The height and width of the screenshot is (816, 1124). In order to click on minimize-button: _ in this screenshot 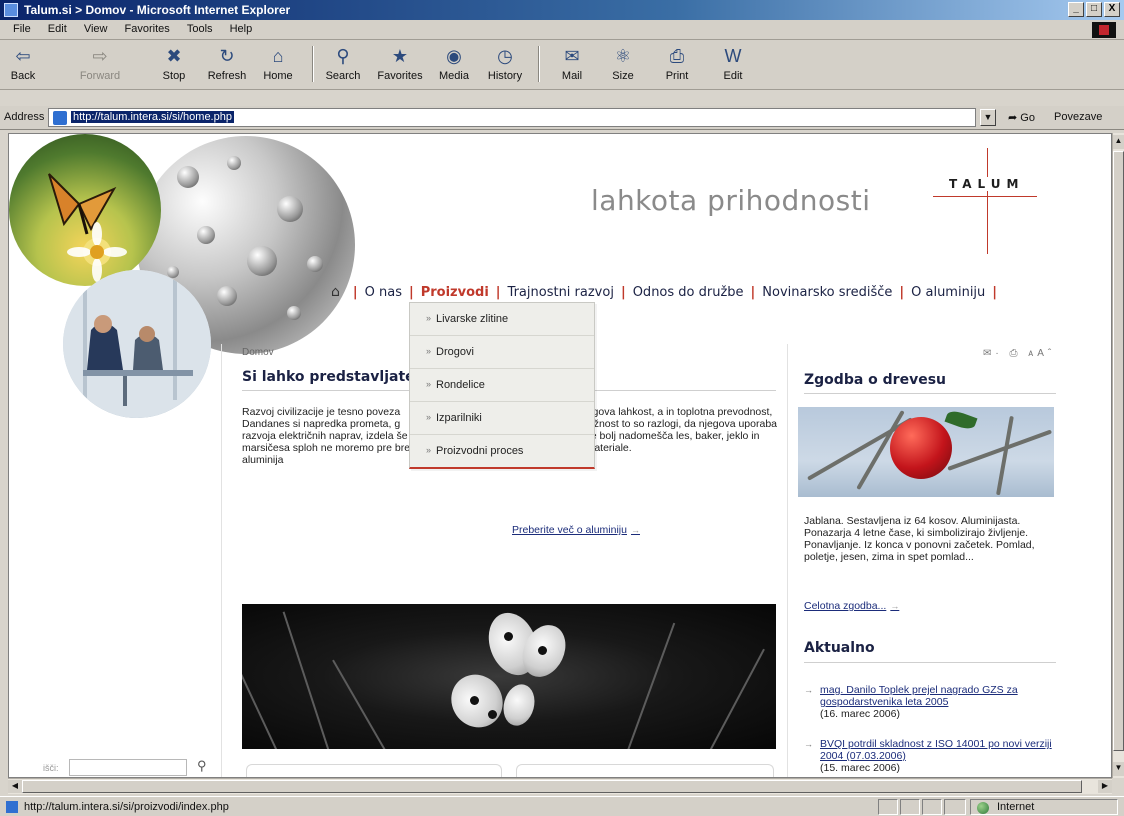, I will do `click(1076, 9)`.